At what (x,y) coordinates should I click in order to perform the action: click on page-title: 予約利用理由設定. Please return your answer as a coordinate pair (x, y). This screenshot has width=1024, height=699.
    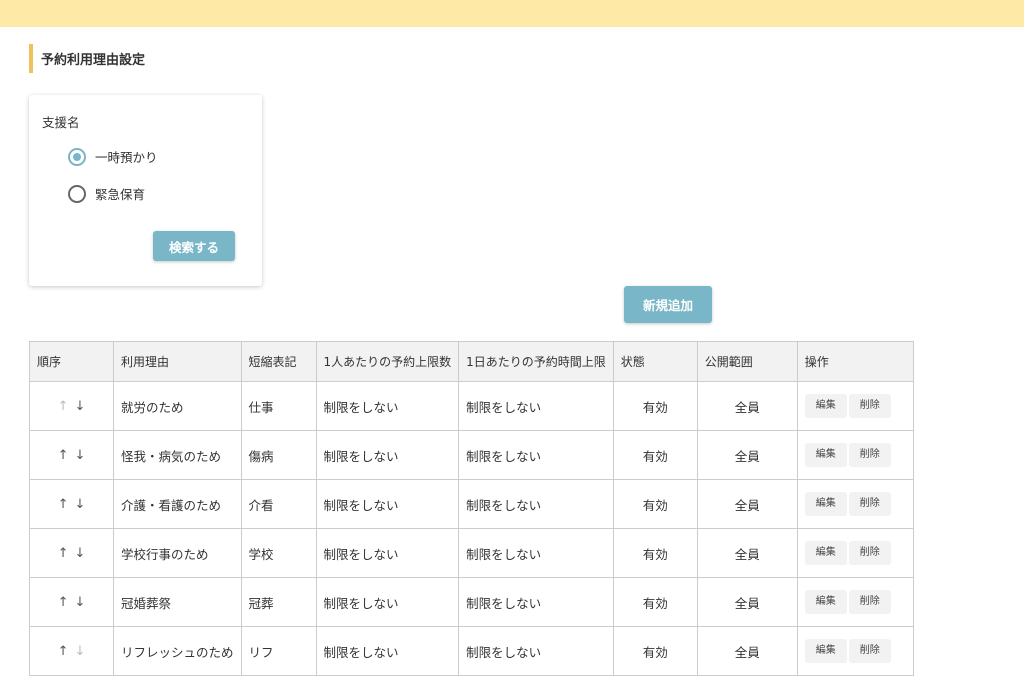
    Looking at the image, I should click on (87, 58).